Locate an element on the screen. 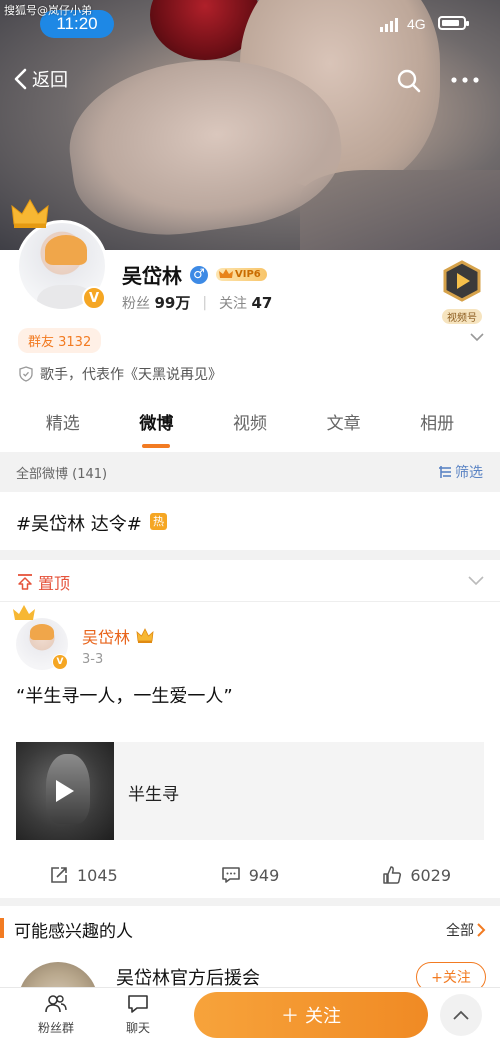 Image resolution: width=500 pixels, height=1039 pixels. fans-label: 粉丝 is located at coordinates (136, 304).